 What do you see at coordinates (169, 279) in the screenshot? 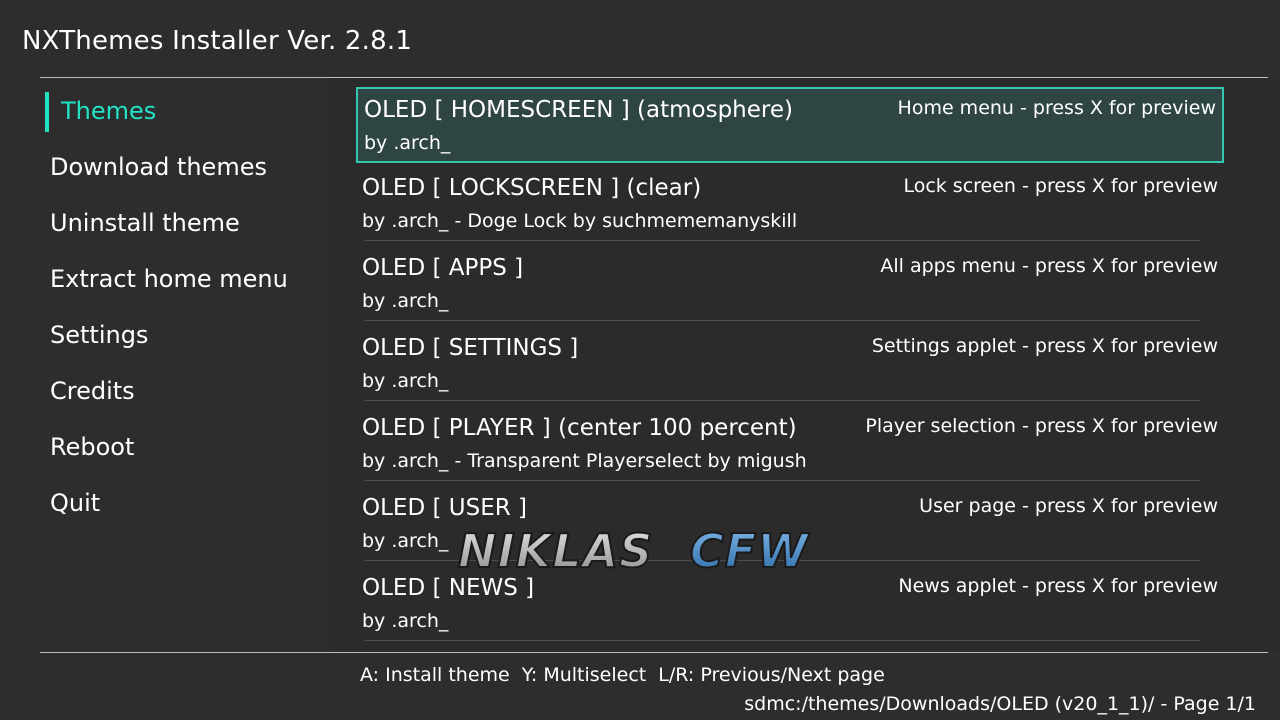
I see `sidebar-item-extract-home-menu: Extract home menu` at bounding box center [169, 279].